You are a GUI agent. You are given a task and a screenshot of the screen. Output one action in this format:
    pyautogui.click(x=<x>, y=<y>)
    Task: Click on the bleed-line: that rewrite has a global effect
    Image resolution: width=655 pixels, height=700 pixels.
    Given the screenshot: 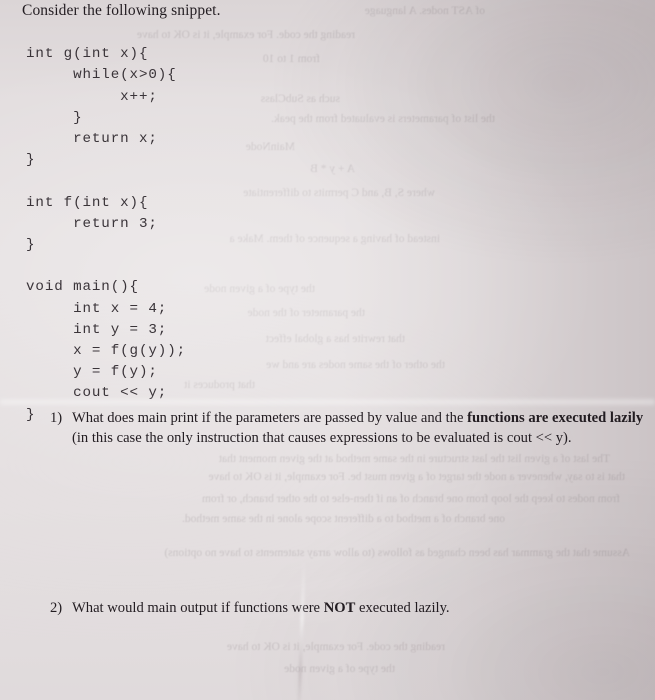 What is the action you would take?
    pyautogui.click(x=335, y=339)
    